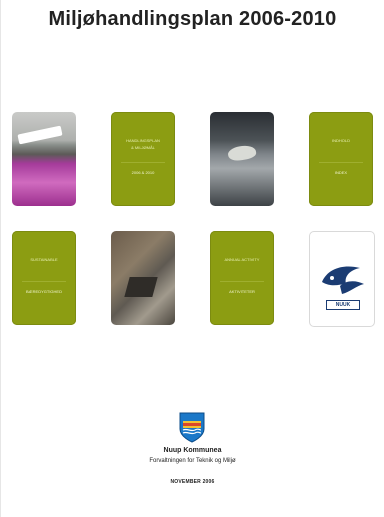 This screenshot has height=517, width=384. Describe the element at coordinates (44, 278) in the screenshot. I see `tile-green-3: SUSTAINABLE BÆREDYGTIGHED` at that location.